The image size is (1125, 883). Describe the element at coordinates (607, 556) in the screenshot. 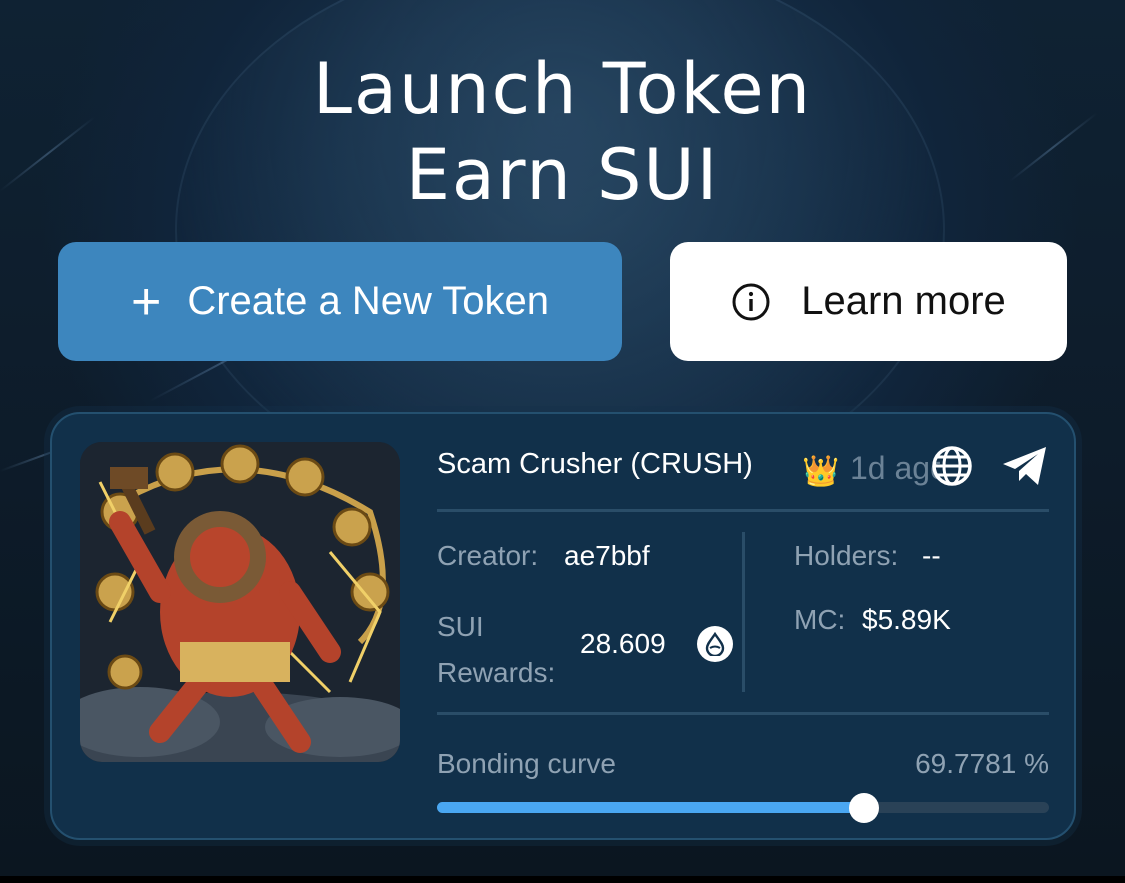

I see `creator-value: ae7bbf` at that location.